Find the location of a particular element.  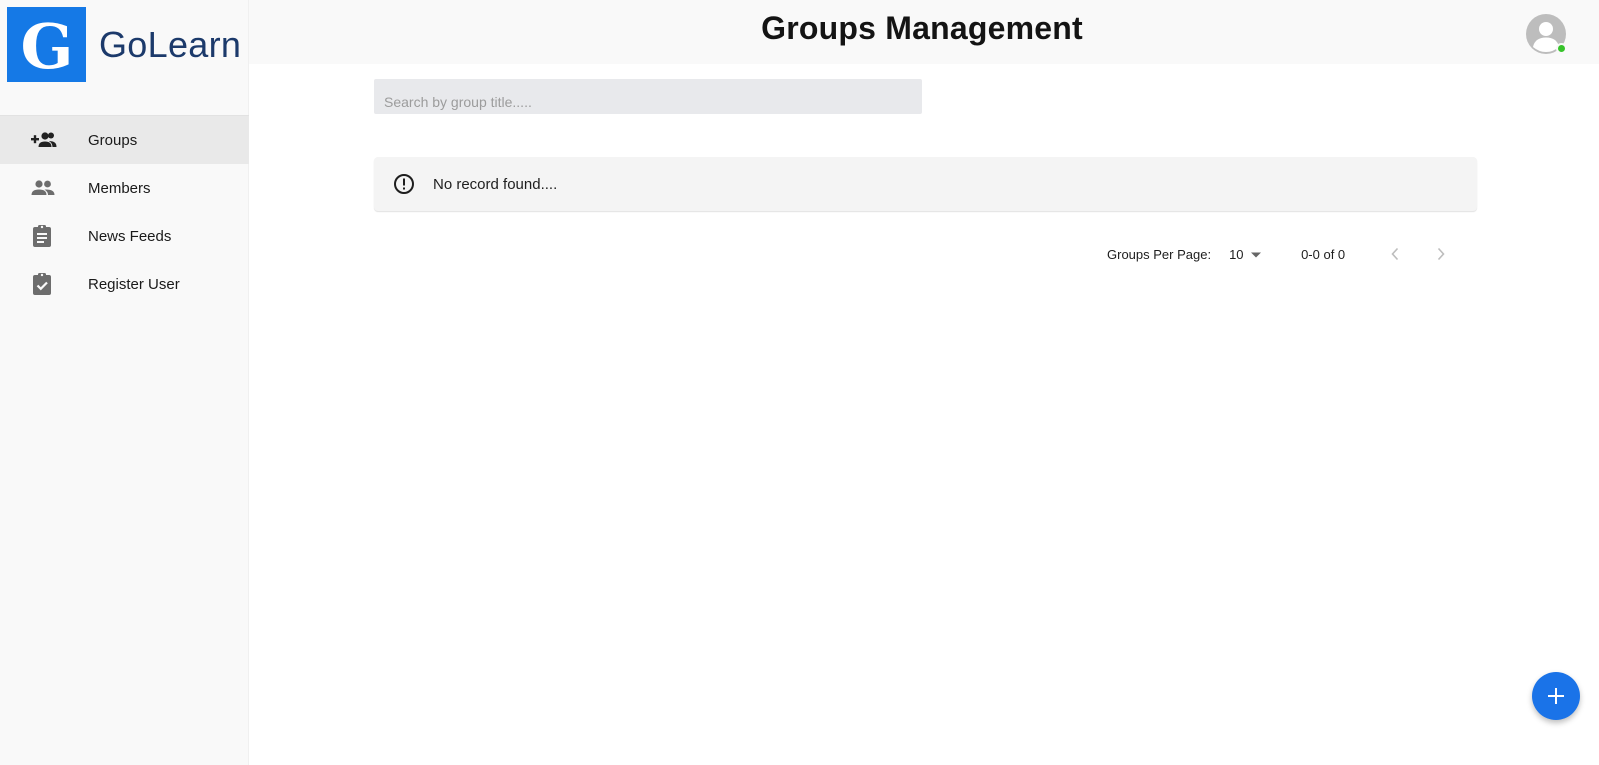

assignment-turned-in-icon is located at coordinates (44, 284).